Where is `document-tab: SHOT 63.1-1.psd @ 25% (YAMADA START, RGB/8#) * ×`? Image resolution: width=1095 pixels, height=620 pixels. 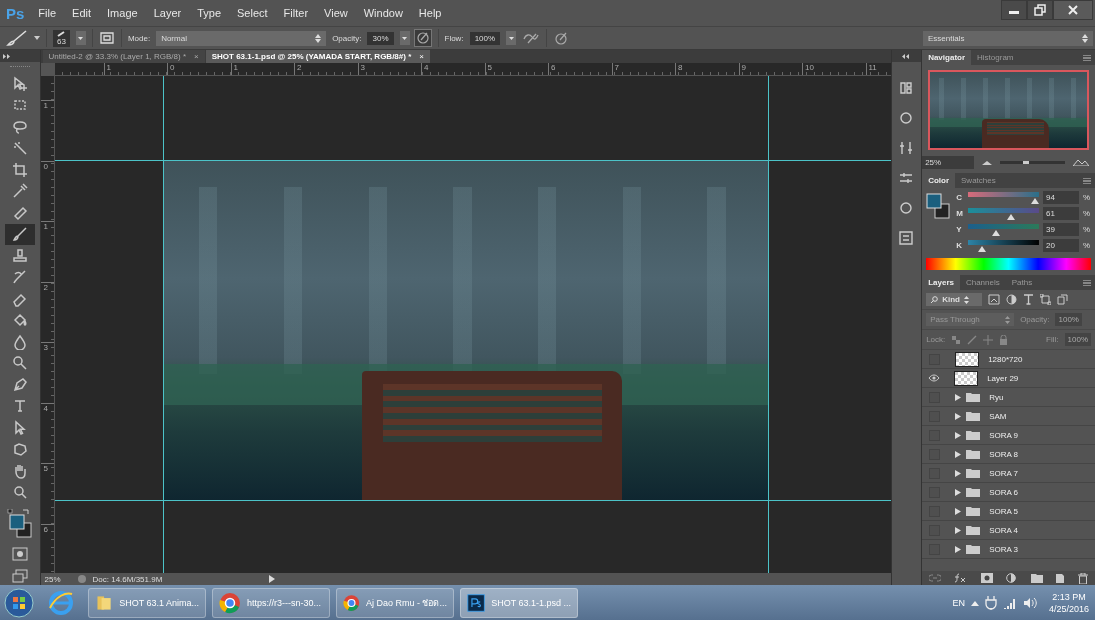 document-tab: SHOT 63.1-1.psd @ 25% (YAMADA START, RGB/8#) * × is located at coordinates (317, 56).